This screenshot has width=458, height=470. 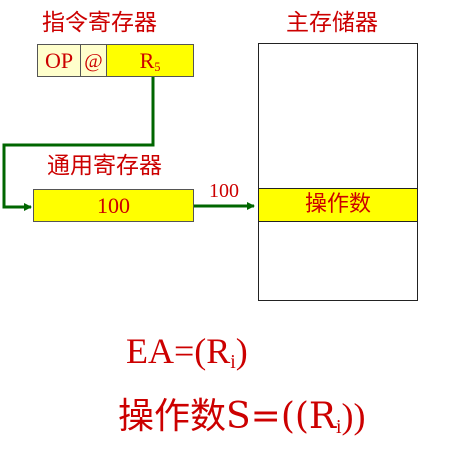 I want to click on register-pointer-wire, so click(x=78, y=143).